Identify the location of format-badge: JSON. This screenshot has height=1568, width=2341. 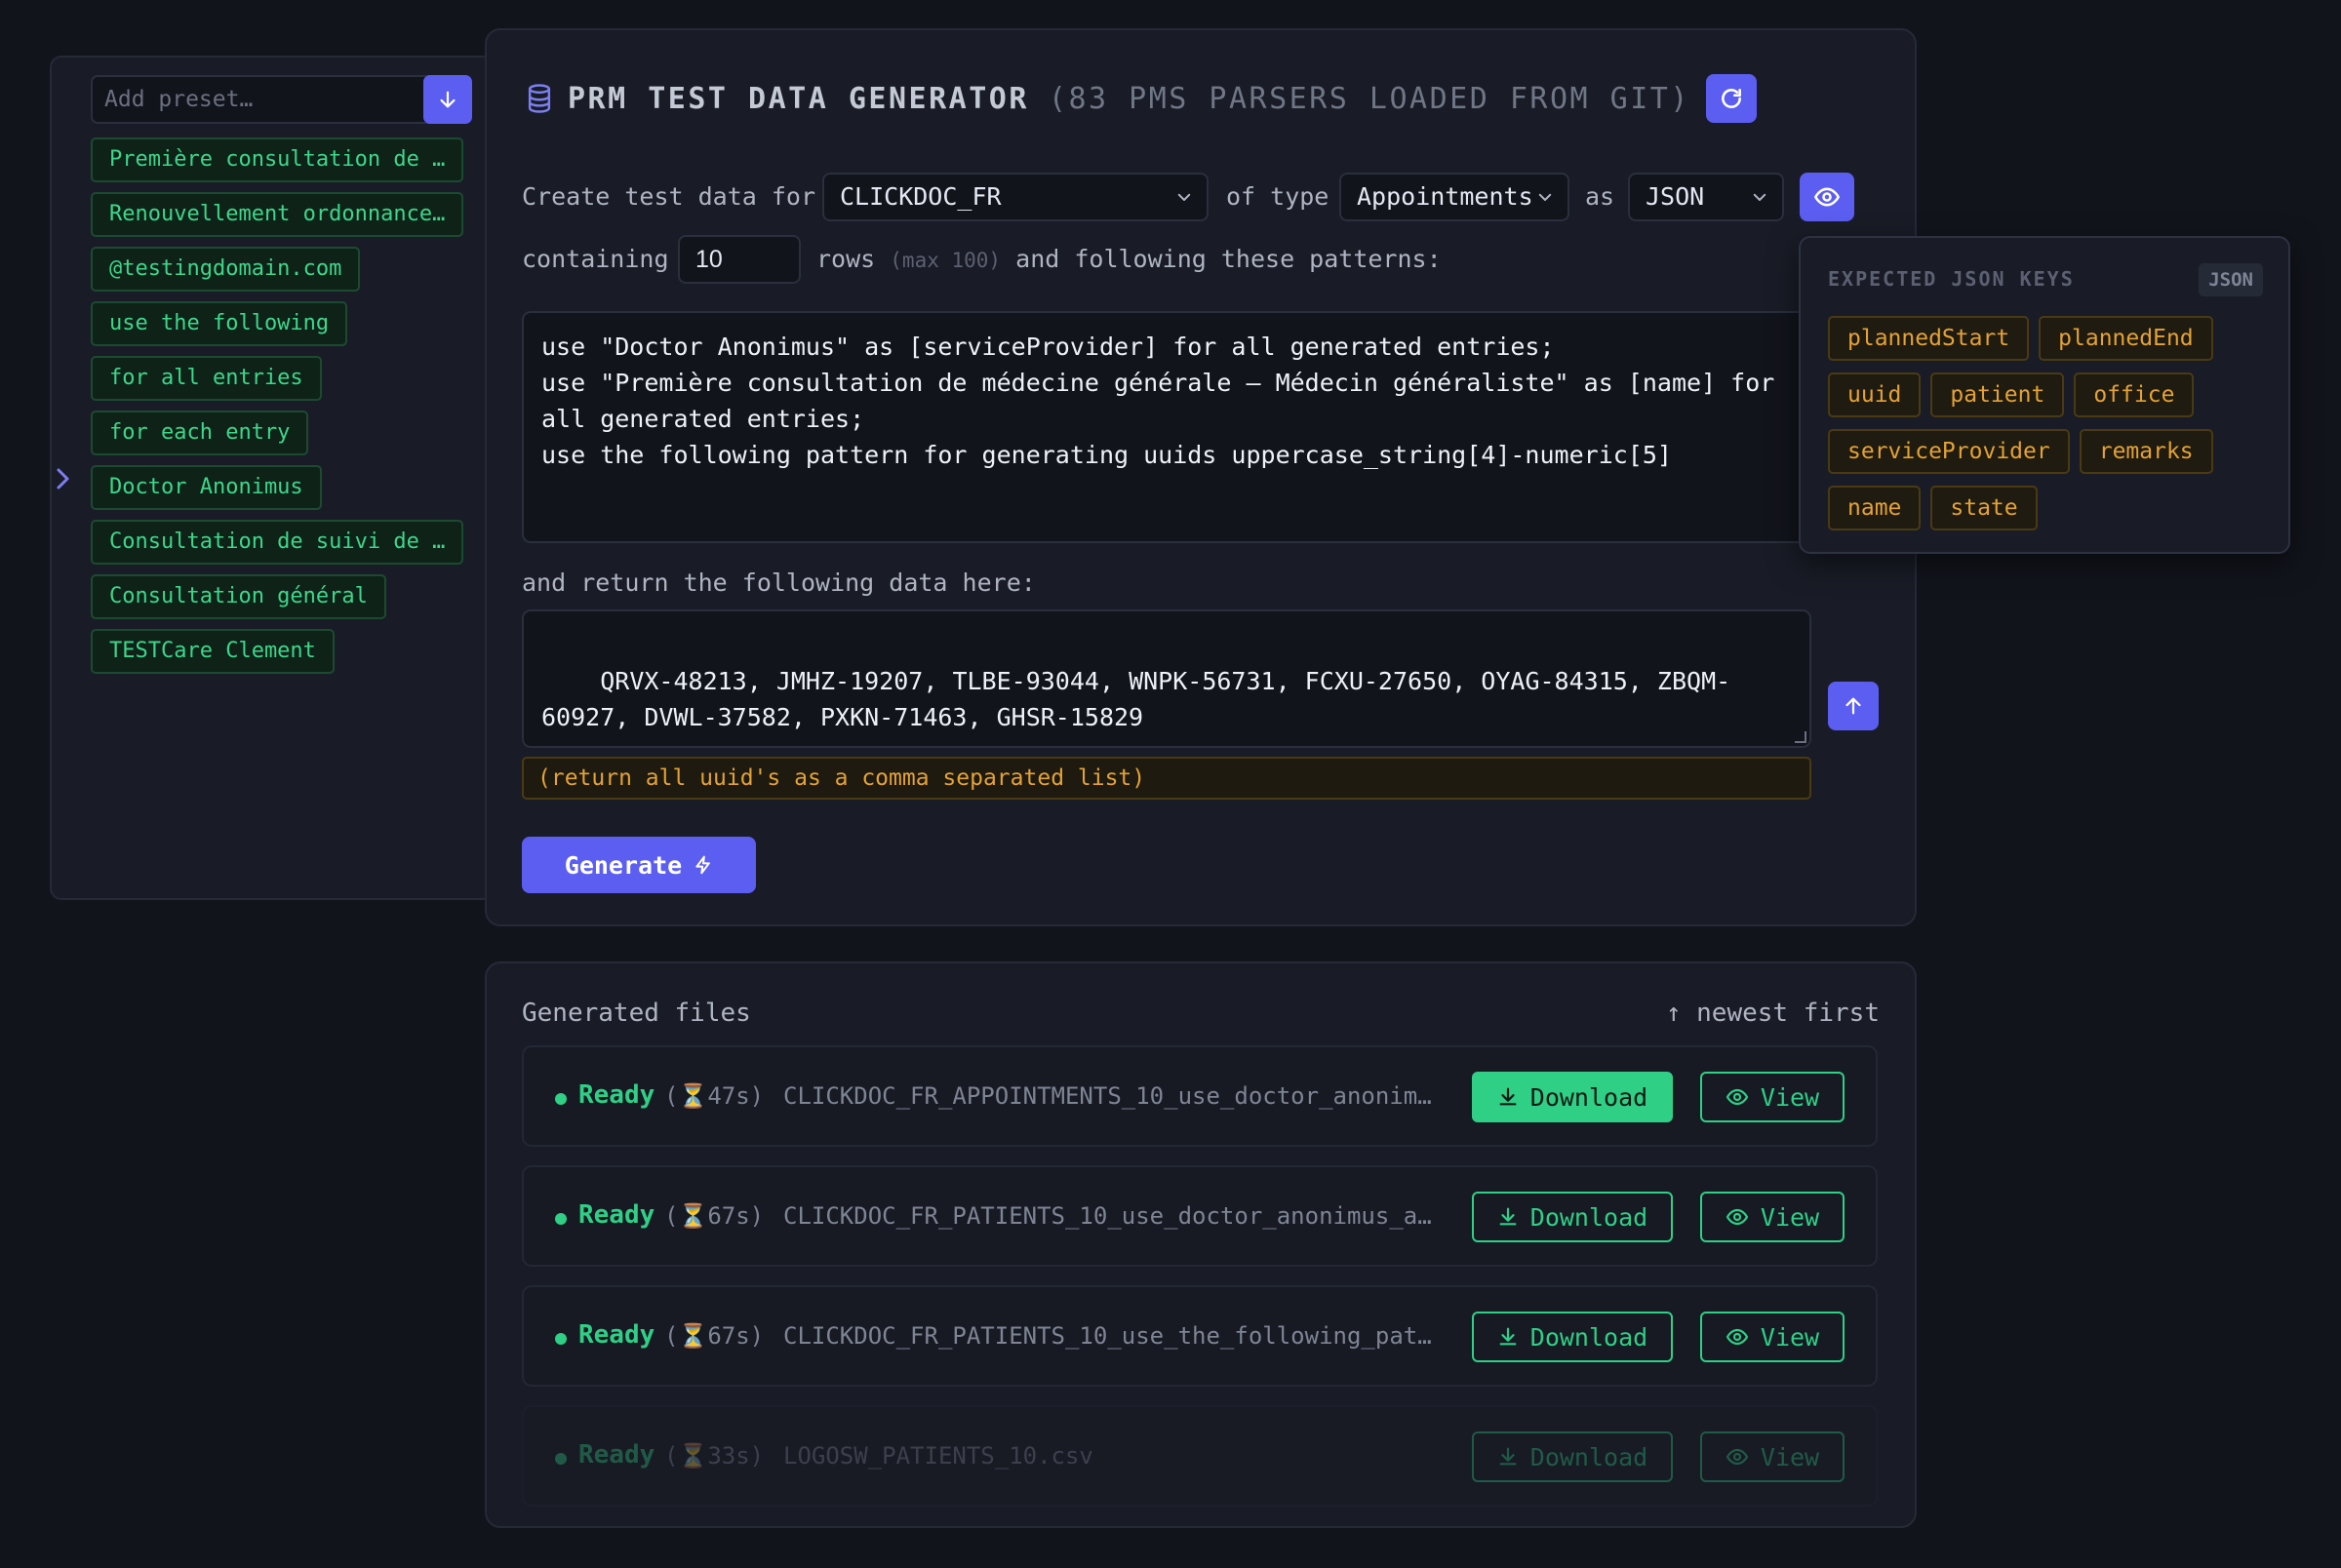
(2231, 279).